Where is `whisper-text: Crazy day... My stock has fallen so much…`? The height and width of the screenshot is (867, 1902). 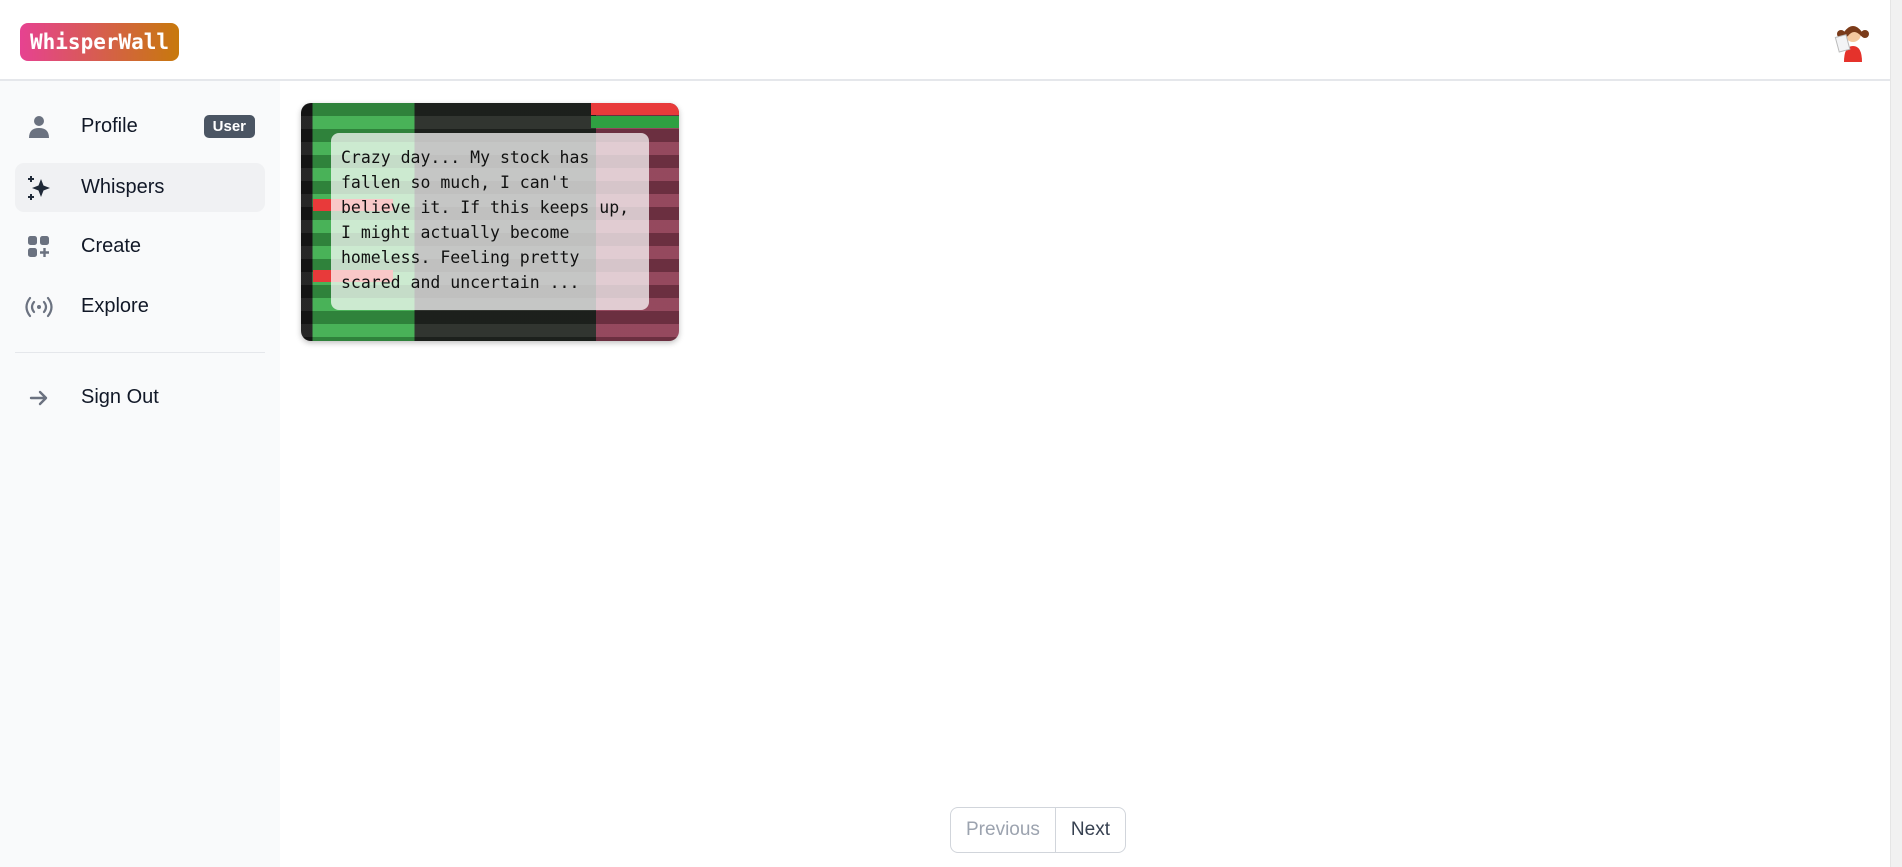
whisper-text: Crazy day... My stock has fallen so much… is located at coordinates (490, 221).